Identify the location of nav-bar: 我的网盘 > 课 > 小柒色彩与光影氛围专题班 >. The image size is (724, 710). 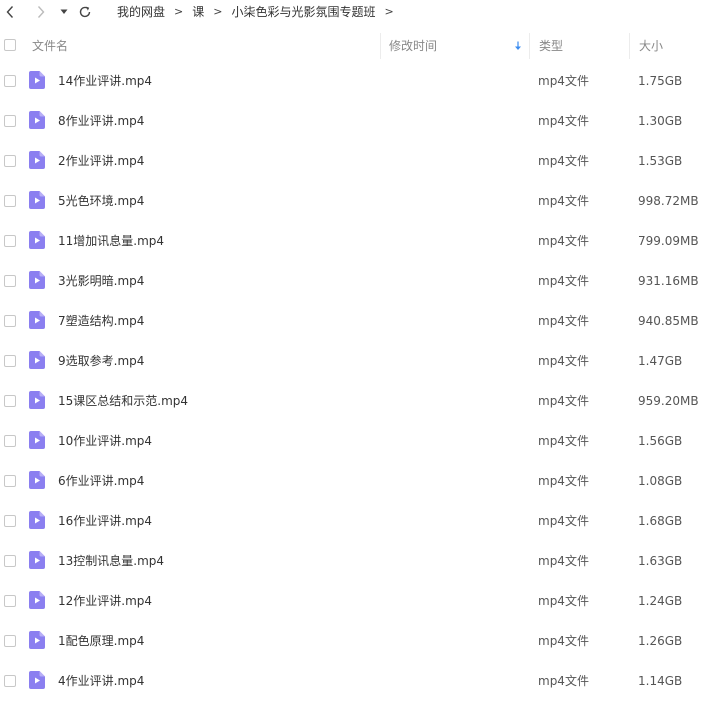
(362, 12).